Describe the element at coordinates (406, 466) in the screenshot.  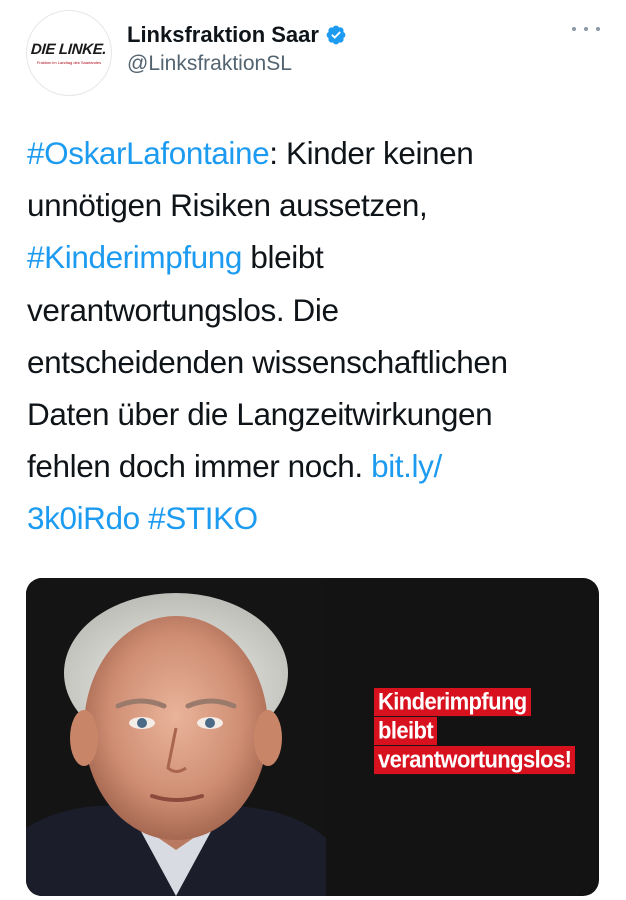
I see `tweet-link: bit.ly/` at that location.